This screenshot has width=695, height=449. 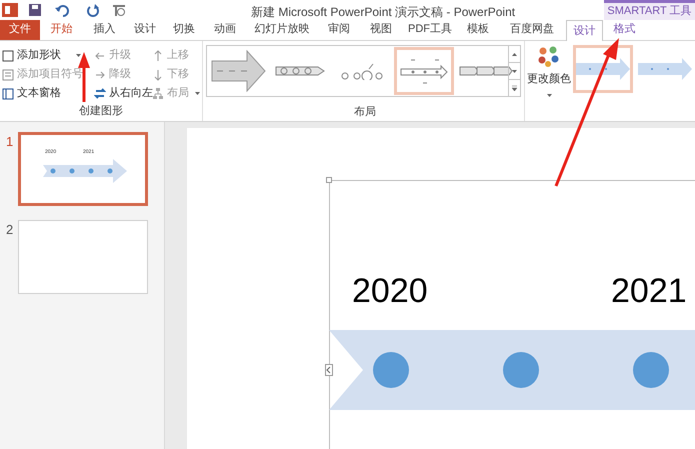 What do you see at coordinates (46, 93) in the screenshot?
I see `ribbon-command: 文本窗格` at bounding box center [46, 93].